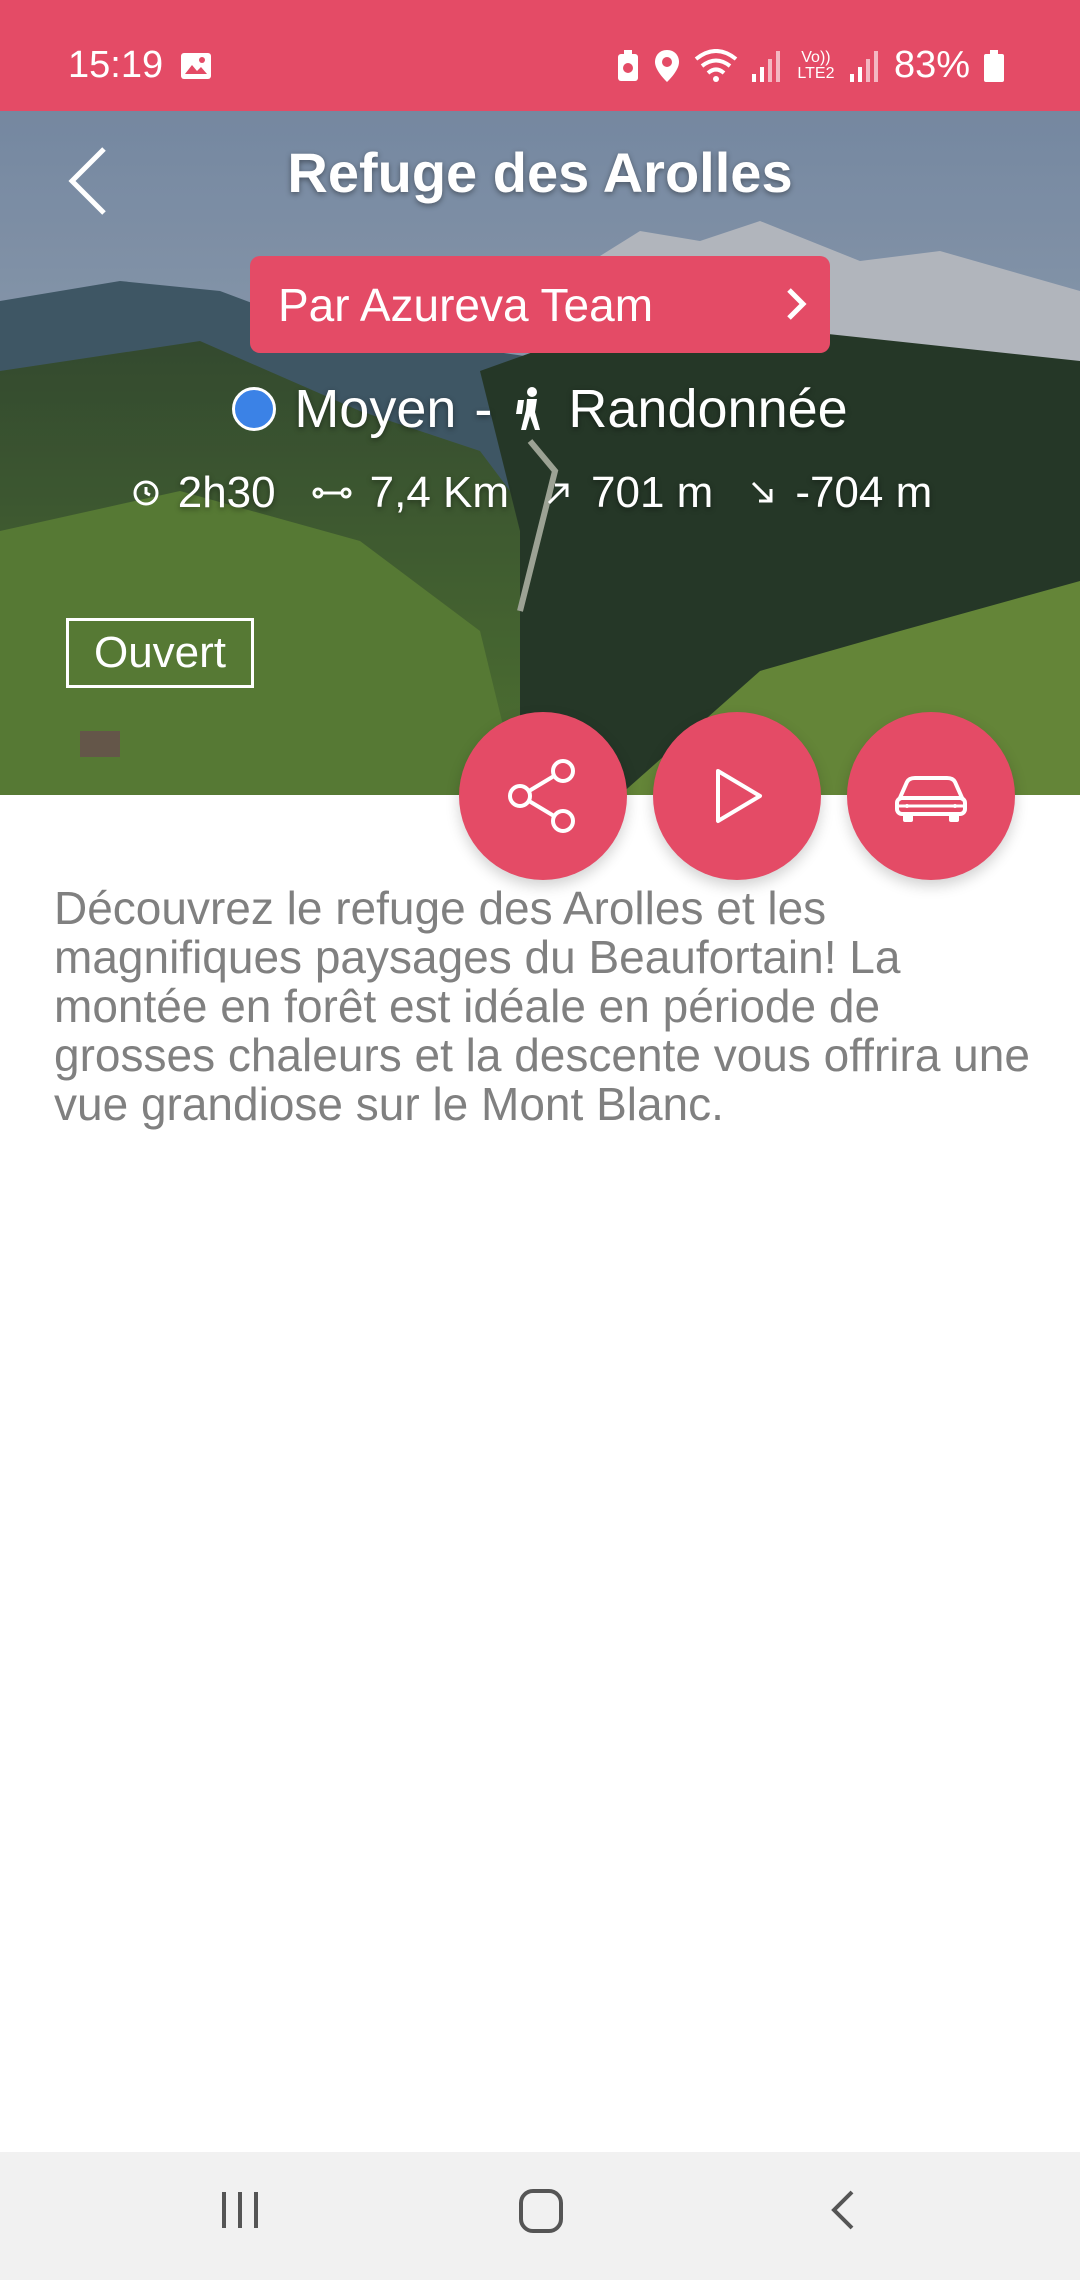 The width and height of the screenshot is (1080, 2280). I want to click on battery-percent: 83%, so click(931, 65).